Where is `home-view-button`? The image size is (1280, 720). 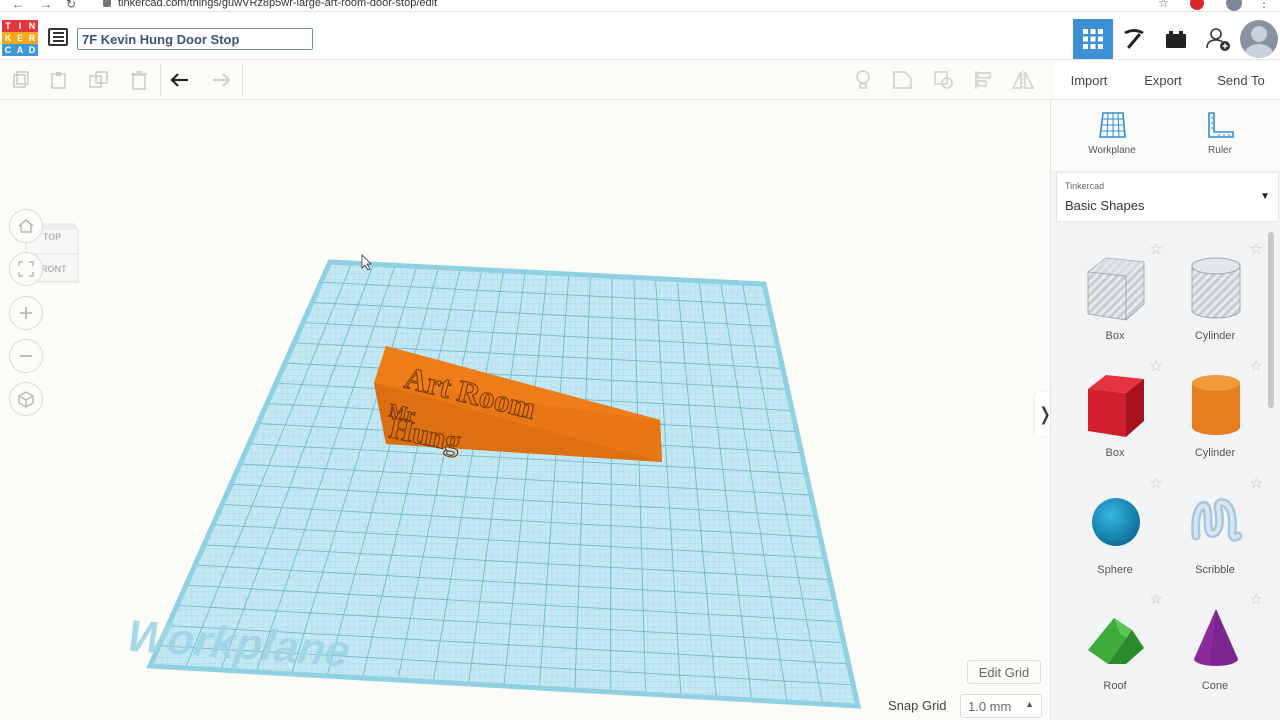 home-view-button is located at coordinates (26, 226).